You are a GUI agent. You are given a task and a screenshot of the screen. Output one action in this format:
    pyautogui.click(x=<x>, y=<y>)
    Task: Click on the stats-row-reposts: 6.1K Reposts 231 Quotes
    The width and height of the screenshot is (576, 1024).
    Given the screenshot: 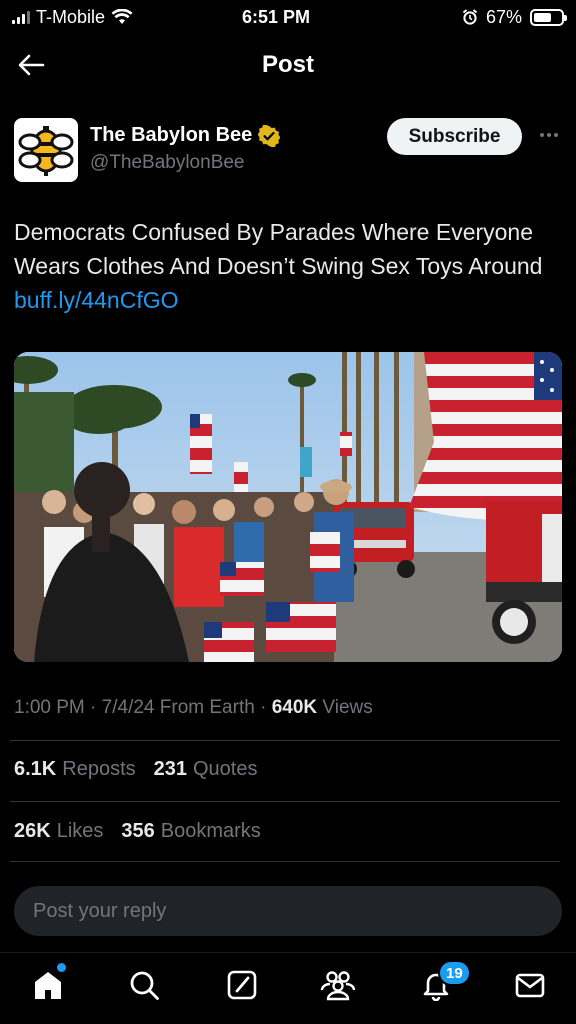 What is the action you would take?
    pyautogui.click(x=135, y=769)
    